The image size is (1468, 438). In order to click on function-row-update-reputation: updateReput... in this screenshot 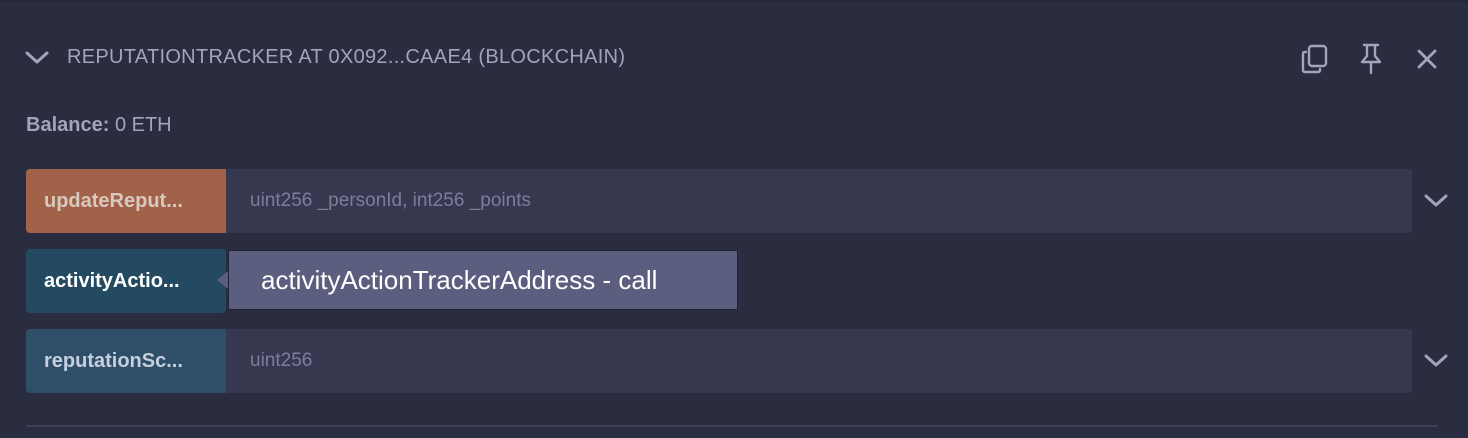, I will do `click(737, 201)`.